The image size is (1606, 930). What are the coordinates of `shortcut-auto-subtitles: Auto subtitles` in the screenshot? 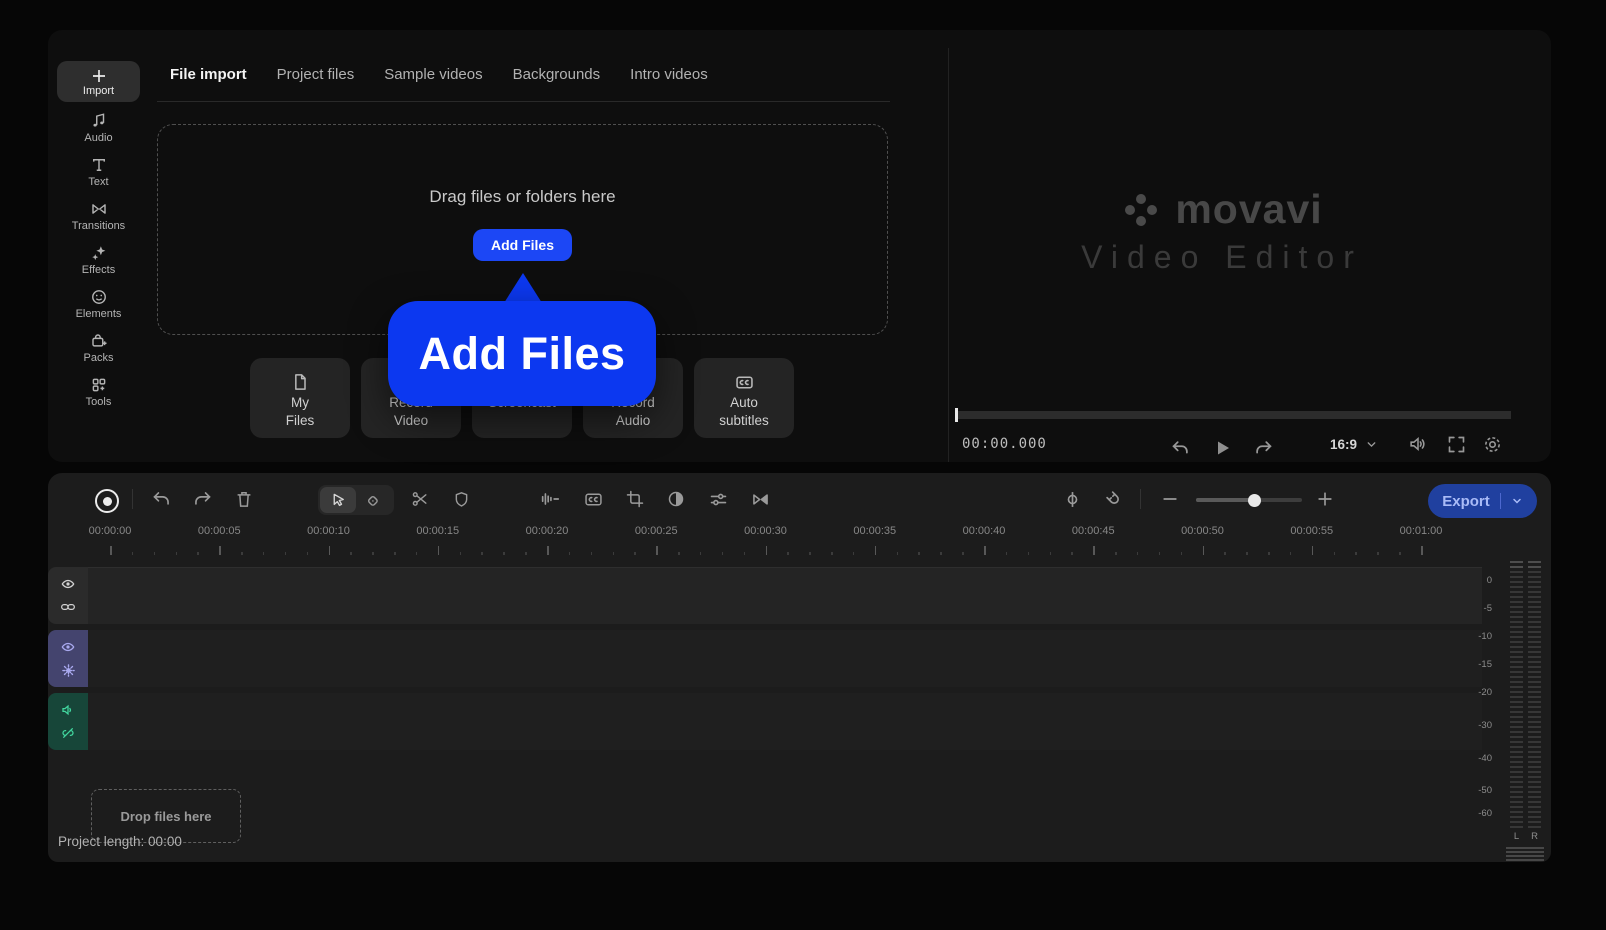 It's located at (744, 398).